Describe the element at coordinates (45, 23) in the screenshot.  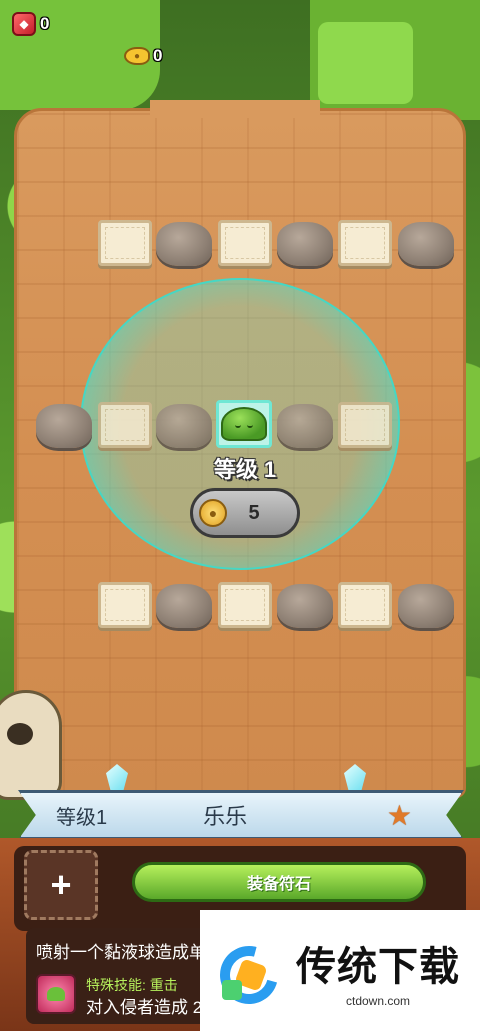
I see `gem-count: 0` at that location.